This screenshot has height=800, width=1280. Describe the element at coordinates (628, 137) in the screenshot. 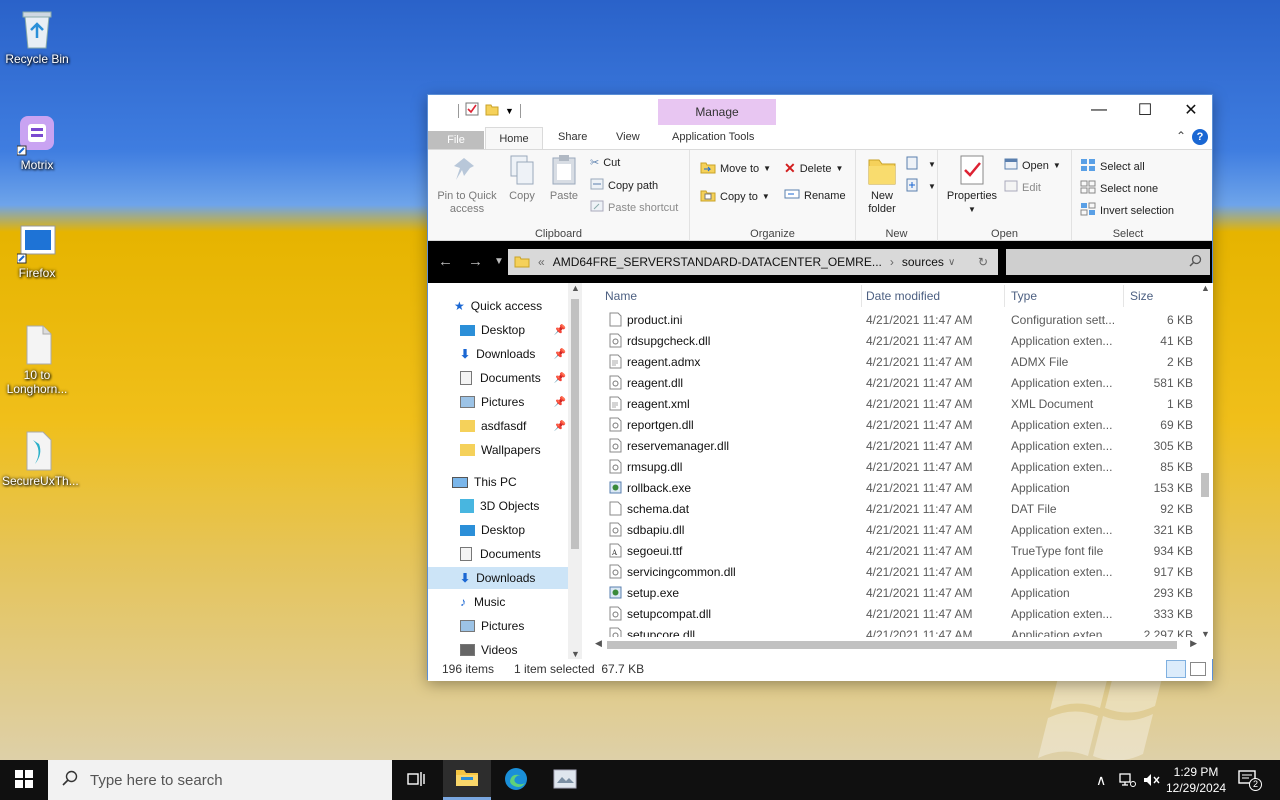

I see `tab-view: View` at that location.